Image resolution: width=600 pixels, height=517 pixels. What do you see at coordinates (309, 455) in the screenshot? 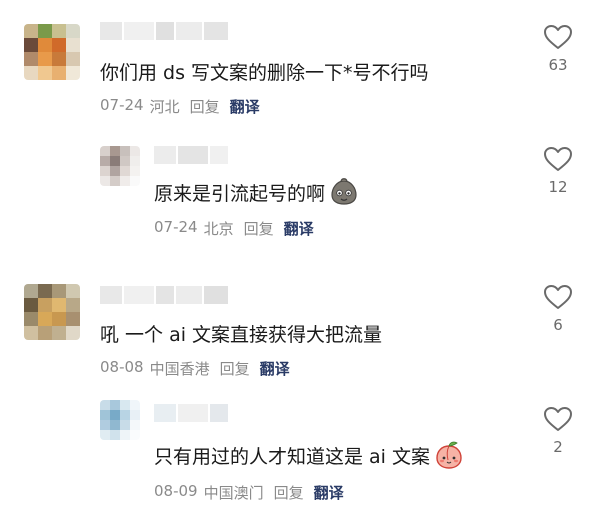
I see `comment-text: 只有用过的人才知道这是 ai 文案` at bounding box center [309, 455].